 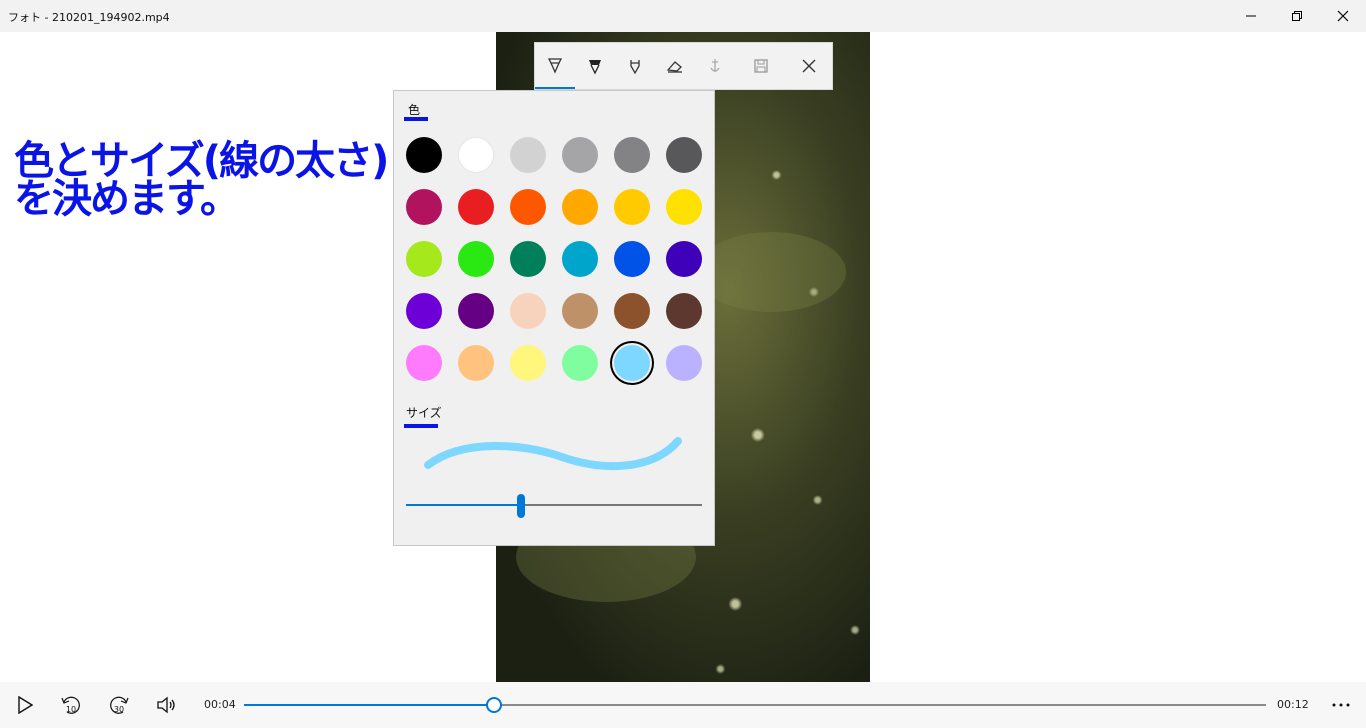 I want to click on play-icon, so click(x=25, y=705).